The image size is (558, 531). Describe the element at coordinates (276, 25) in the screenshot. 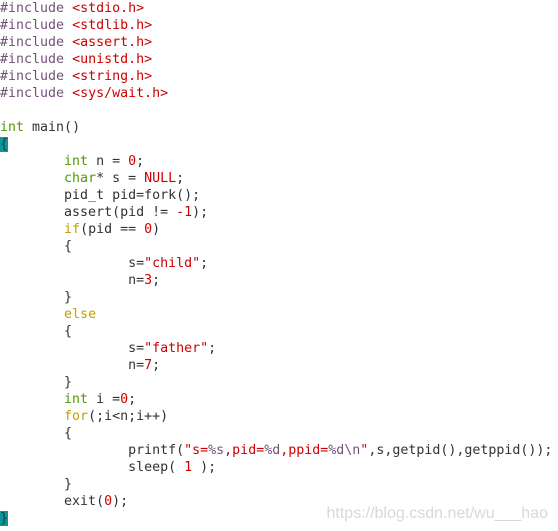

I see `code-line: #include <stdlib.h>` at that location.